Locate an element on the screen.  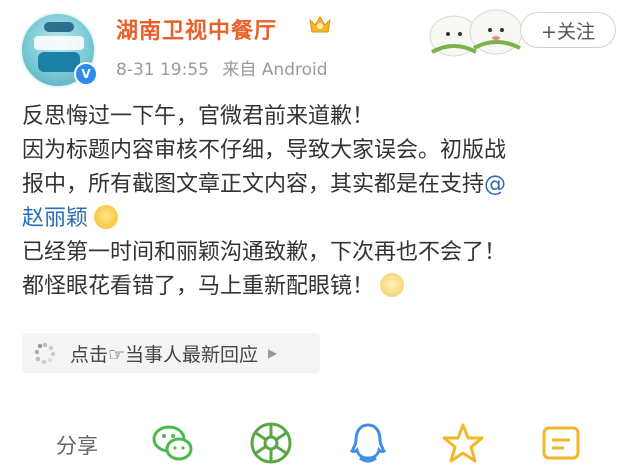
latest-reply-link: 点击☞当事人最新回应 ▶ is located at coordinates (171, 353).